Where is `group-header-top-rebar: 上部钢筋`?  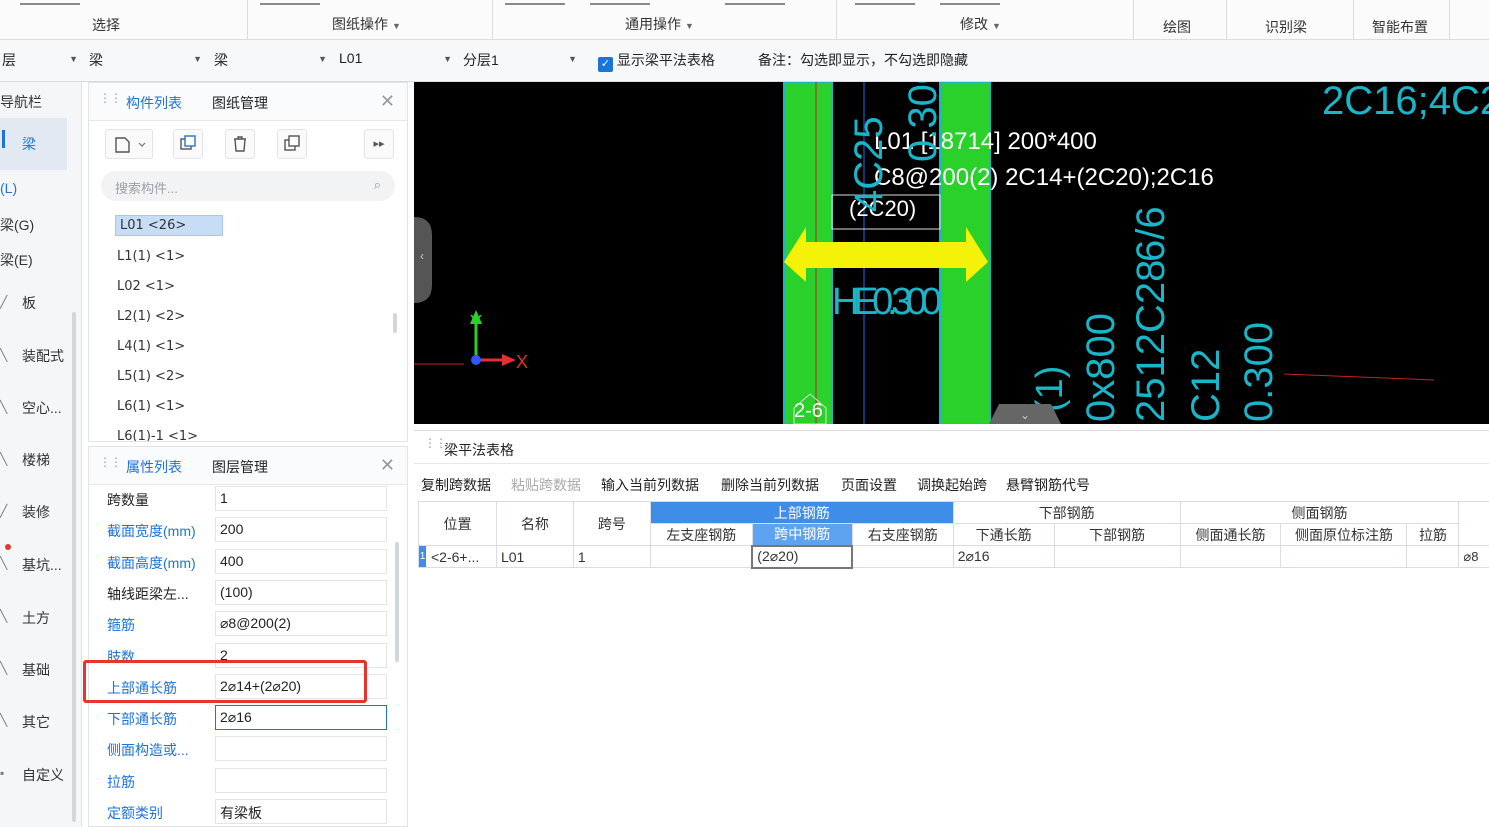
group-header-top-rebar: 上部钢筋 is located at coordinates (801, 512).